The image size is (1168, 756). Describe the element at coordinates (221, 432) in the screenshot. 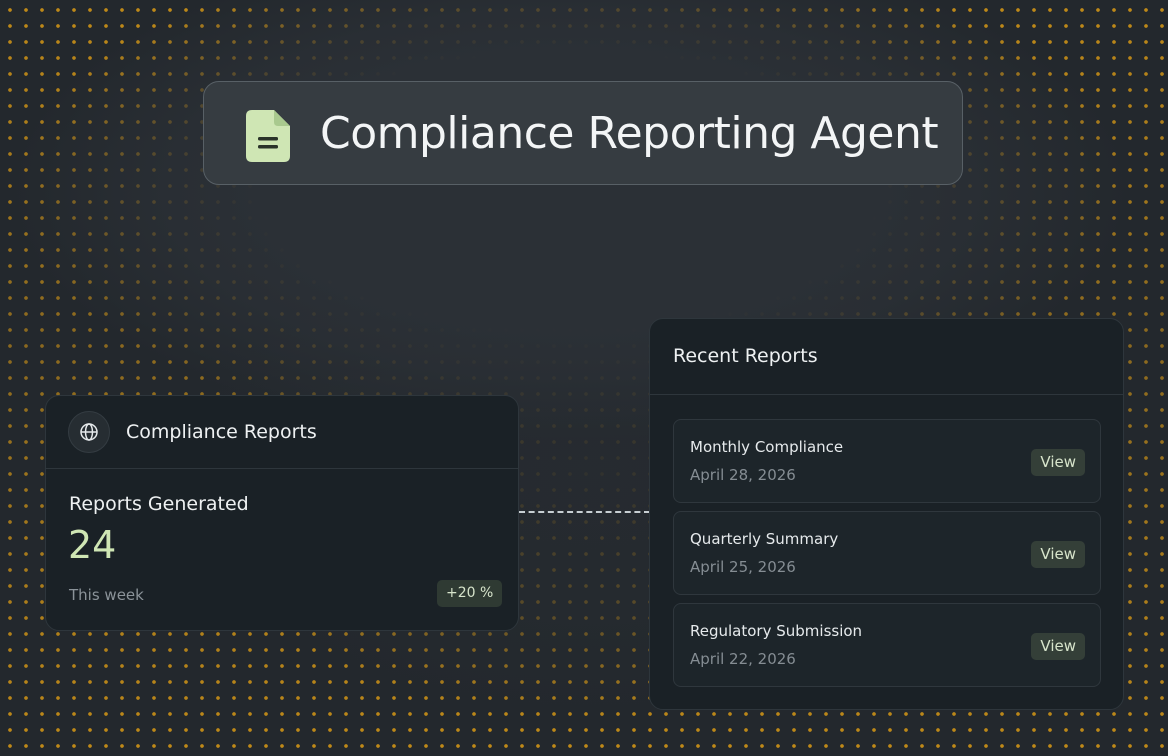

I see `compliance-reports-title: Compliance Reports` at that location.